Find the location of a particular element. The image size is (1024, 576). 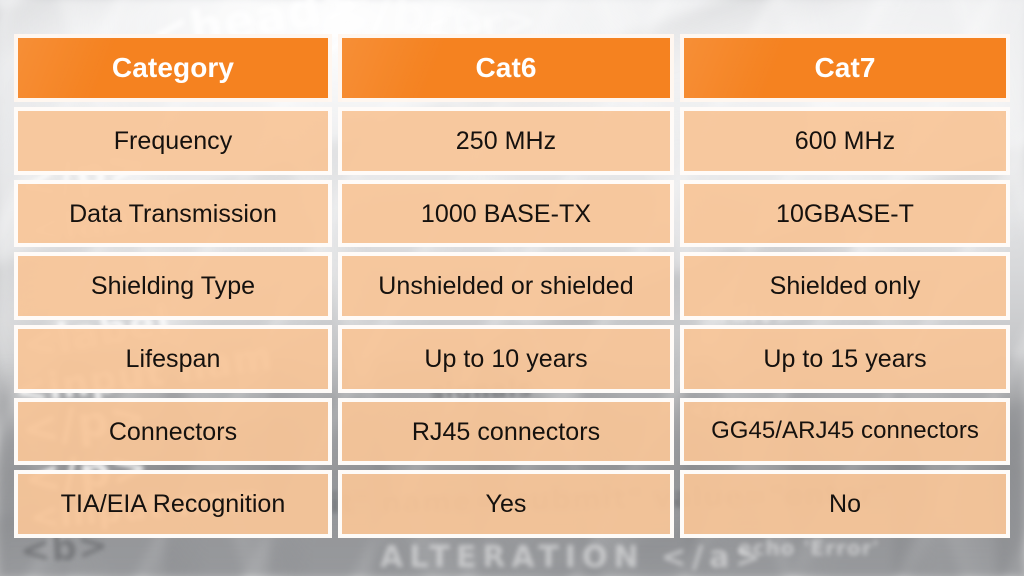

table-header-row: Category Cat6 Cat7 is located at coordinates (512, 68).